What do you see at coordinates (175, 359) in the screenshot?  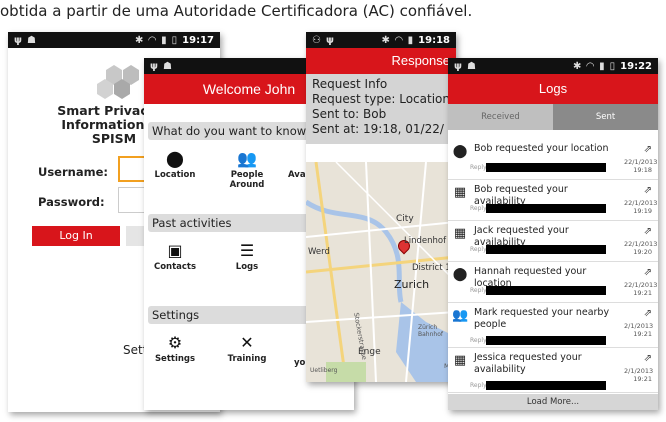 I see `settings-tile-label: Settings` at bounding box center [175, 359].